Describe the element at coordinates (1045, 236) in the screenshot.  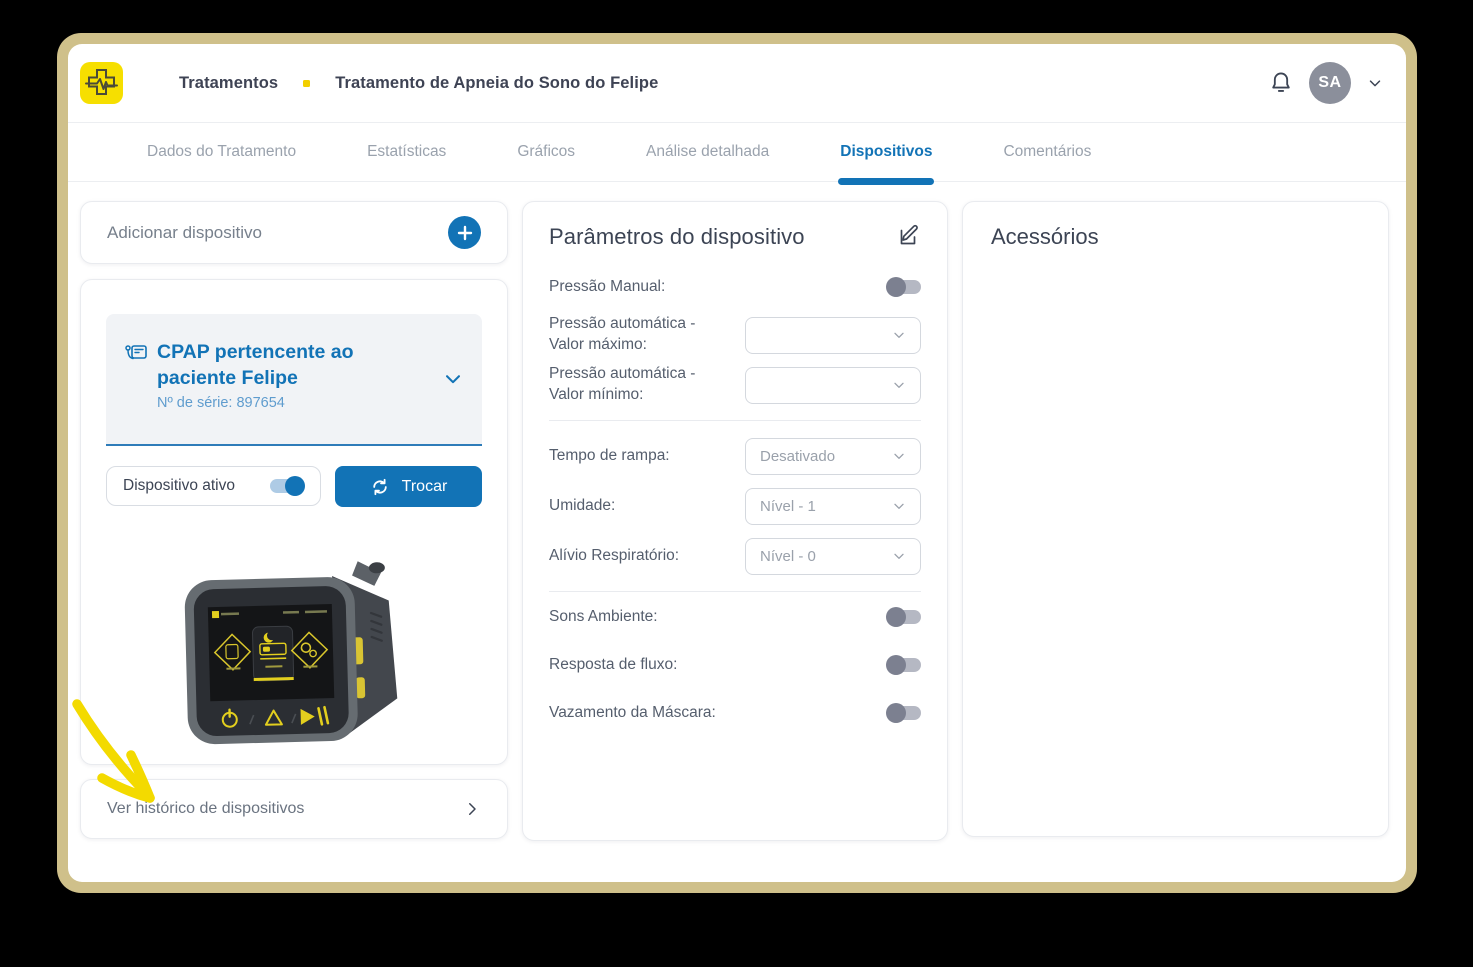
I see `accessories-title: Acessórios` at that location.